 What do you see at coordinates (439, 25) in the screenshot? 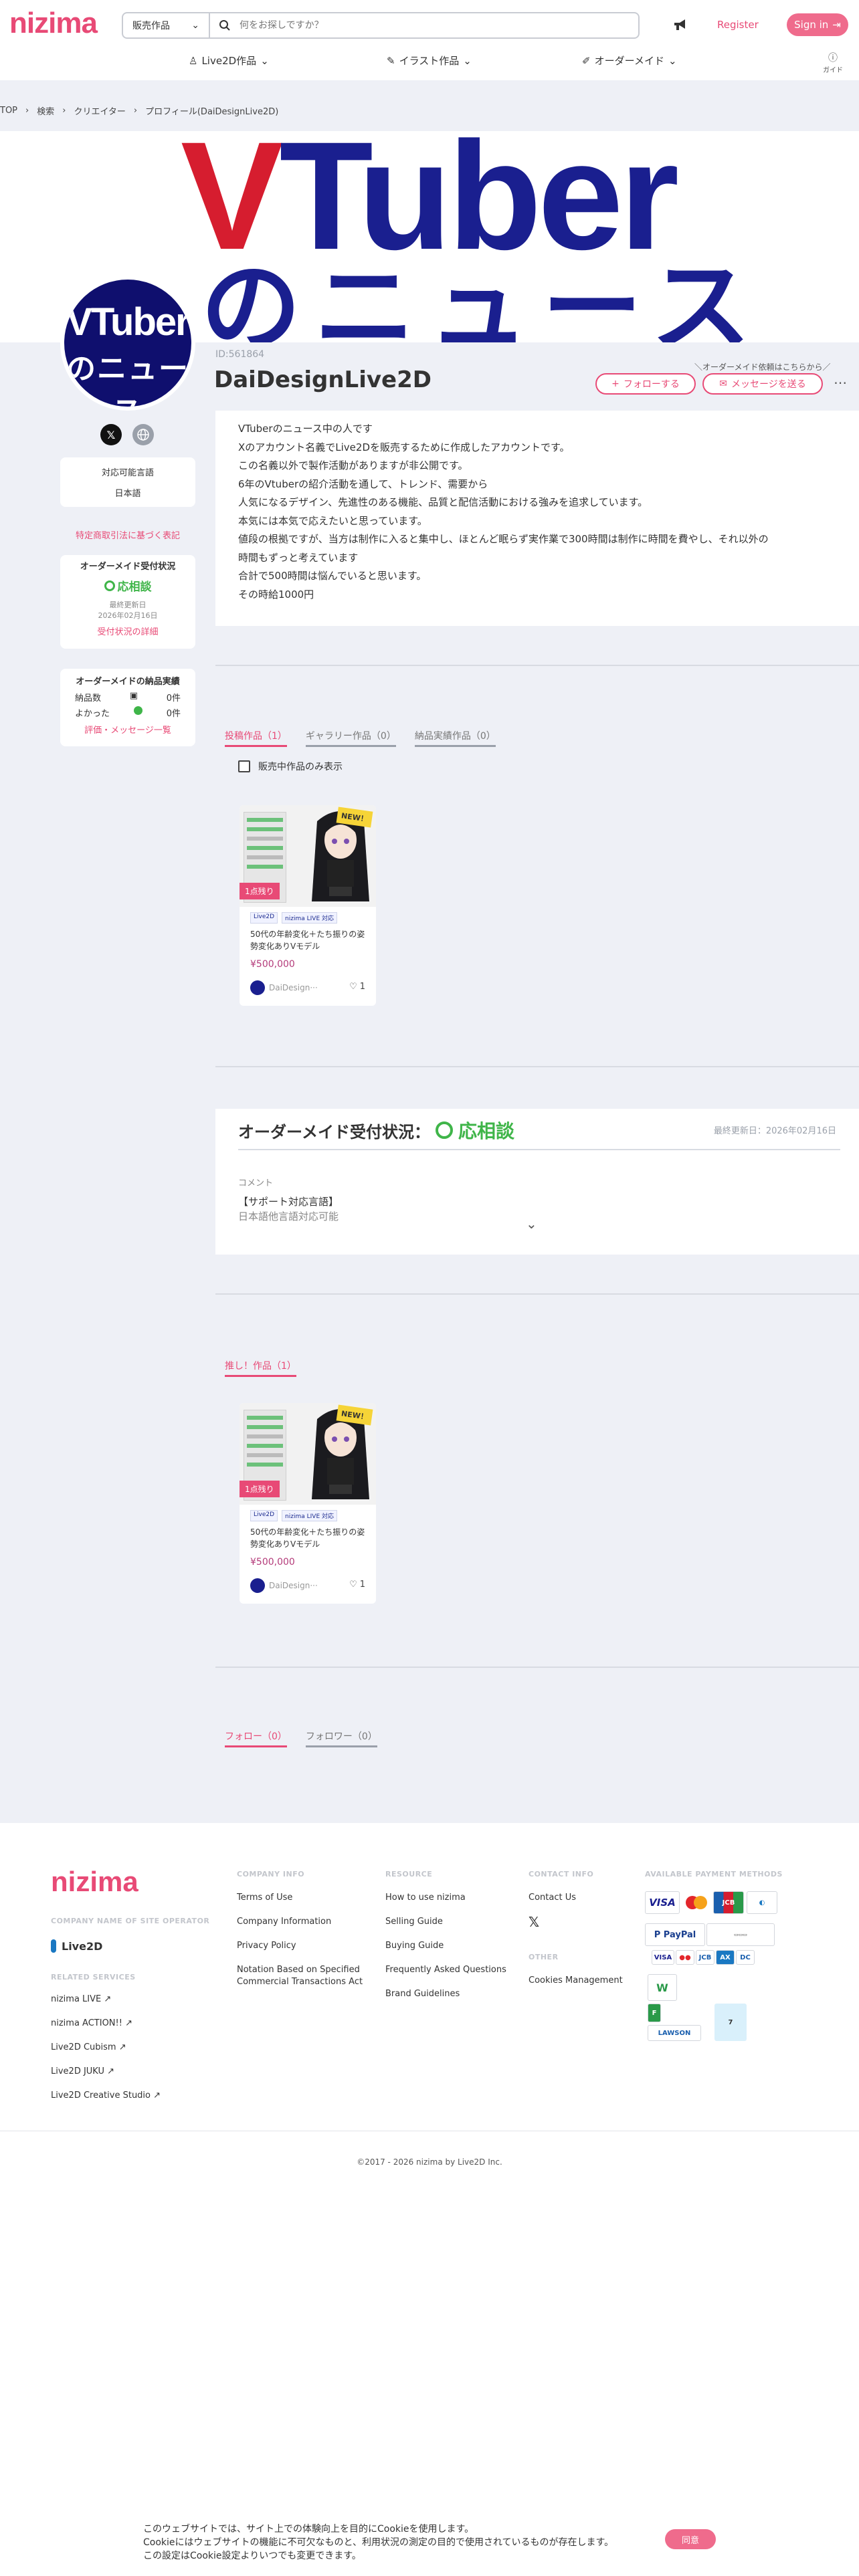
I see `search-input` at bounding box center [439, 25].